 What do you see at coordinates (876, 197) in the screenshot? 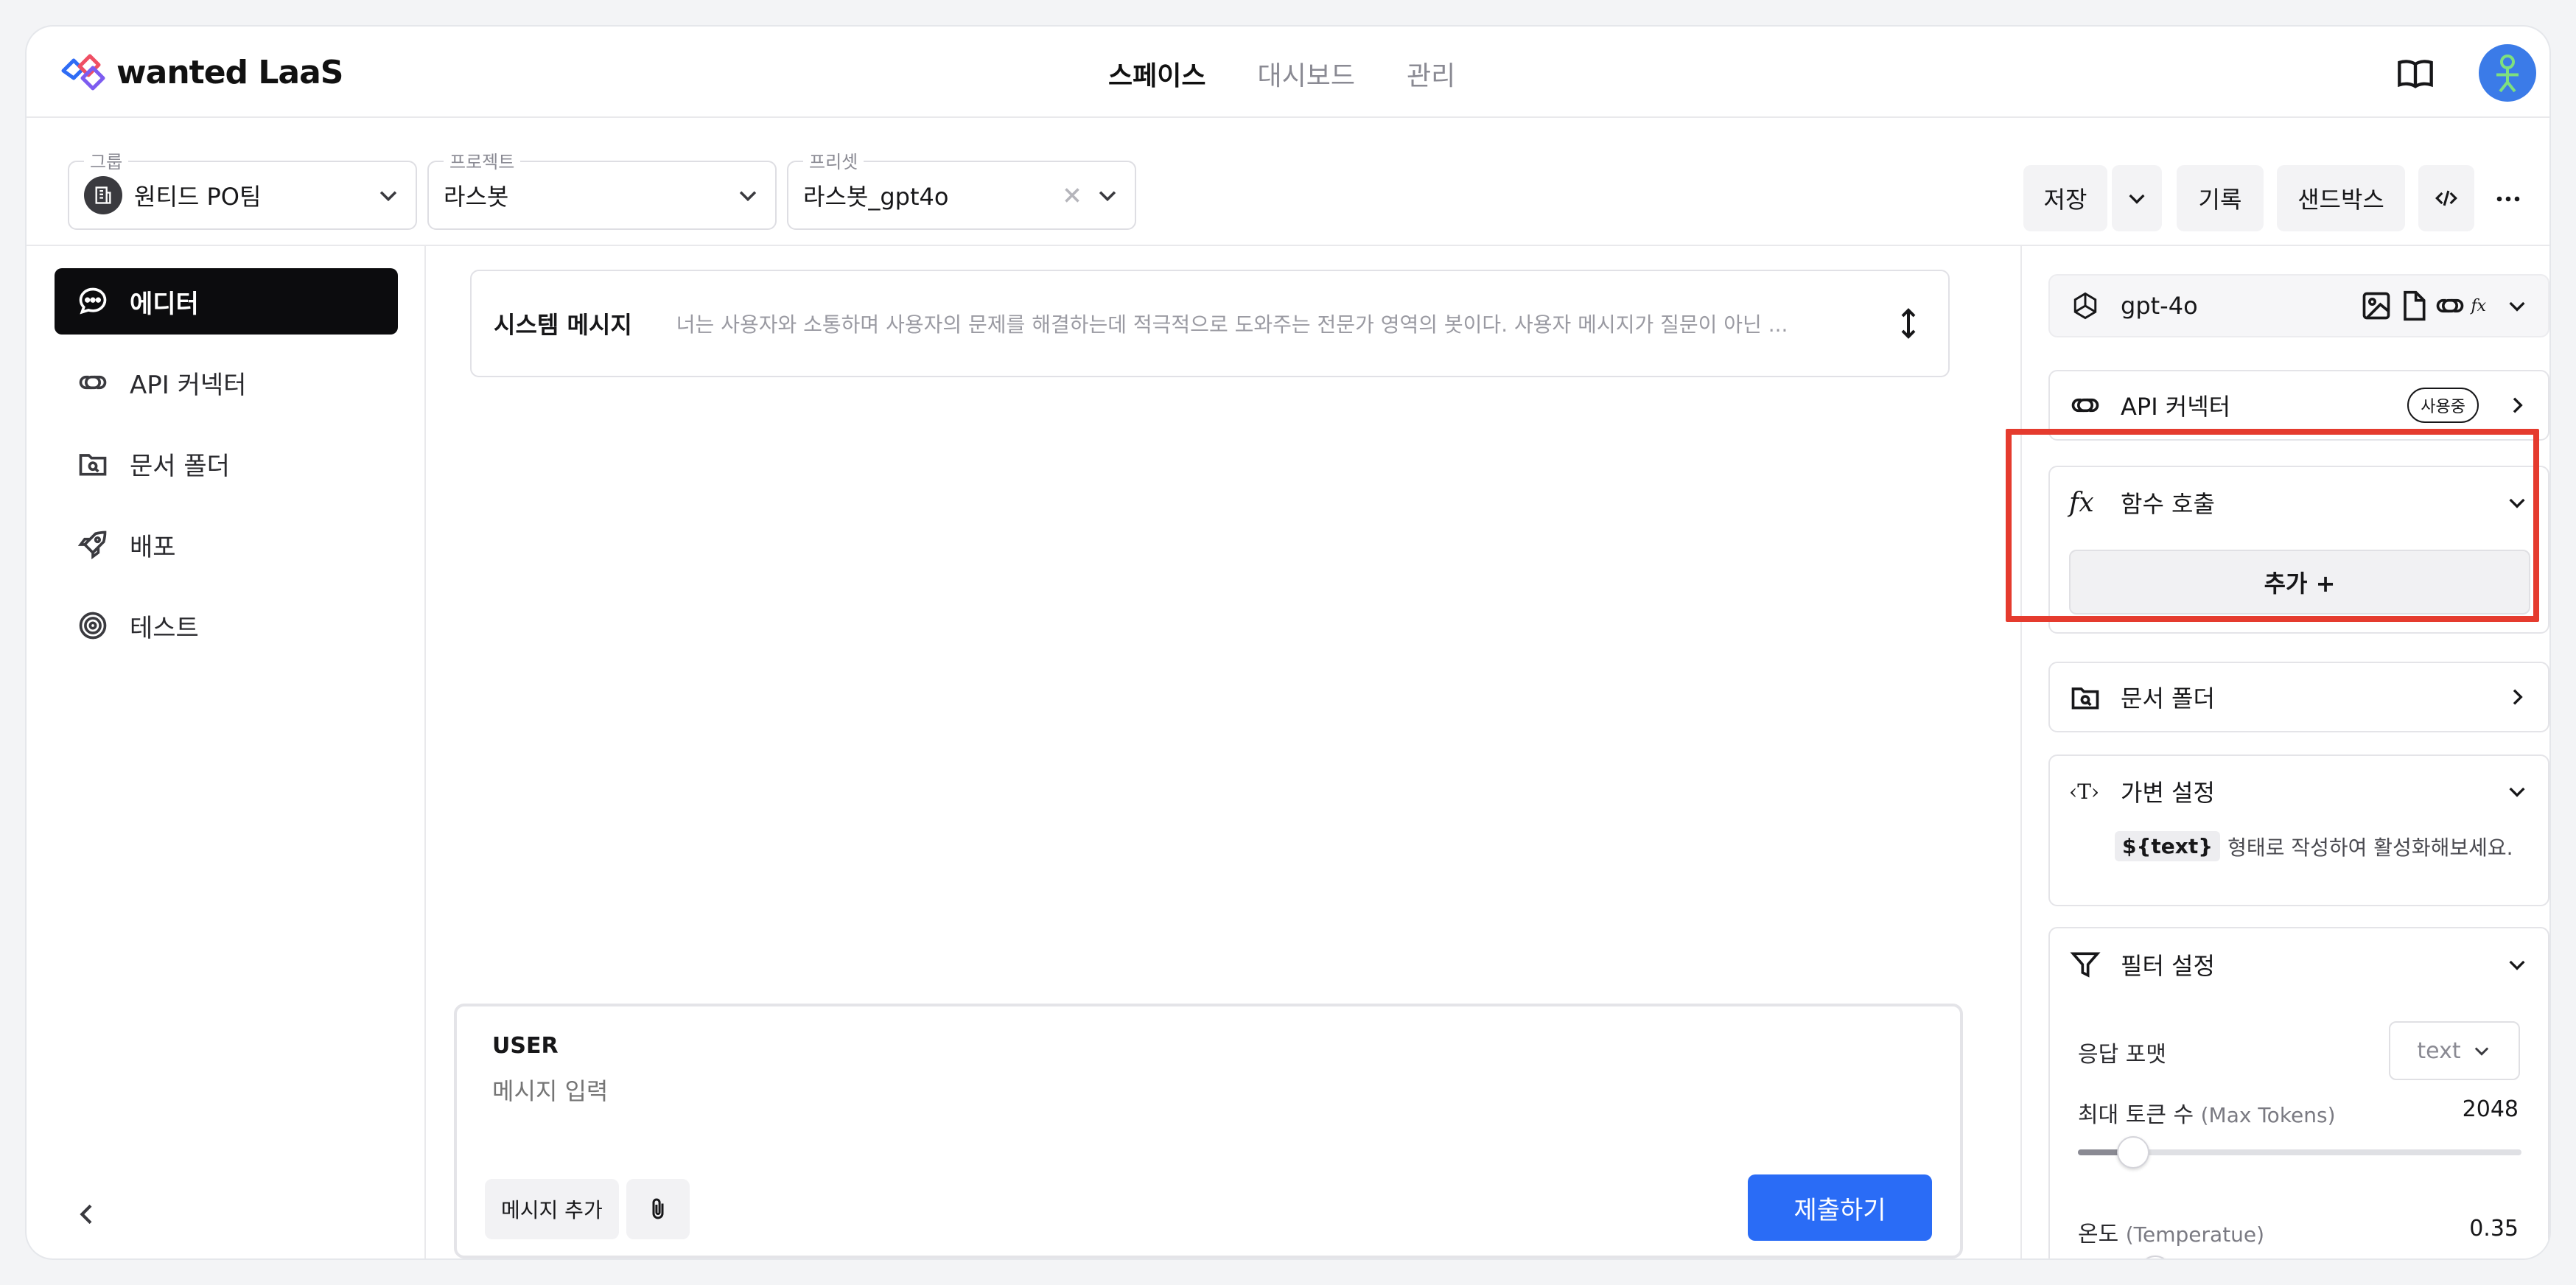
I see `preset-value: 라스봇_gpt4o` at bounding box center [876, 197].